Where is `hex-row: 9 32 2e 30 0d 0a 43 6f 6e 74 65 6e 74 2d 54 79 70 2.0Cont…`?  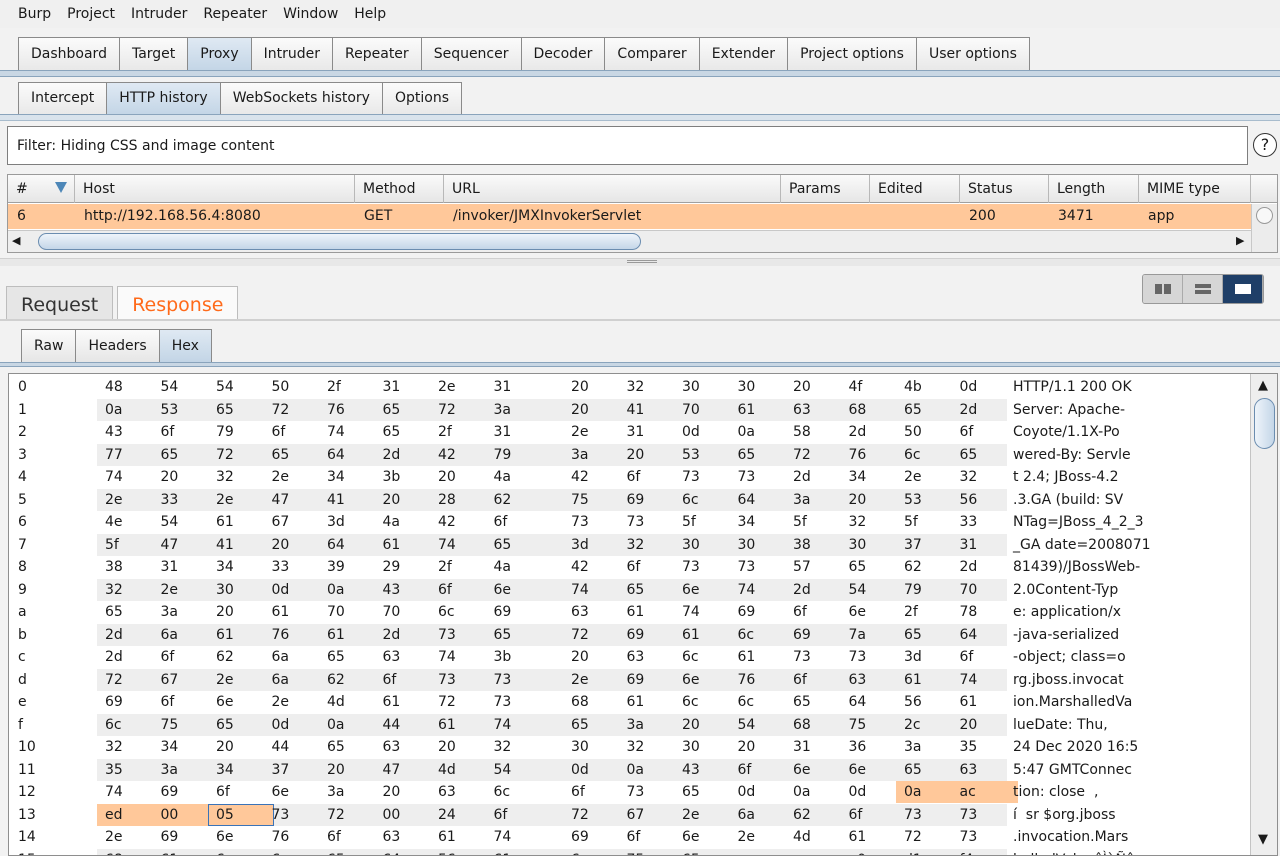 hex-row: 9 32 2e 30 0d 0a 43 6f 6e 74 65 6e 74 2d 54 79 70 2.0Cont… is located at coordinates (629, 589).